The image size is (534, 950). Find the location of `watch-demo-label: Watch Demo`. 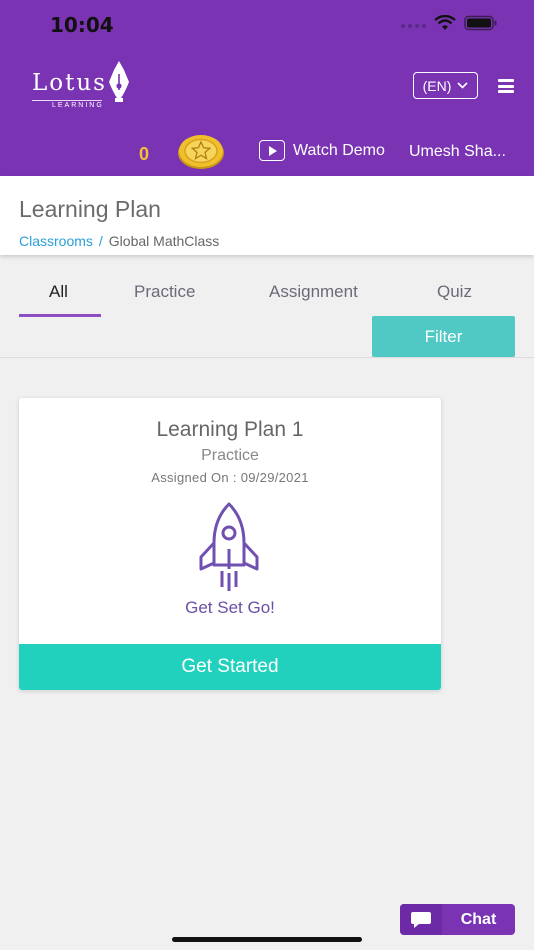

watch-demo-label: Watch Demo is located at coordinates (339, 150).